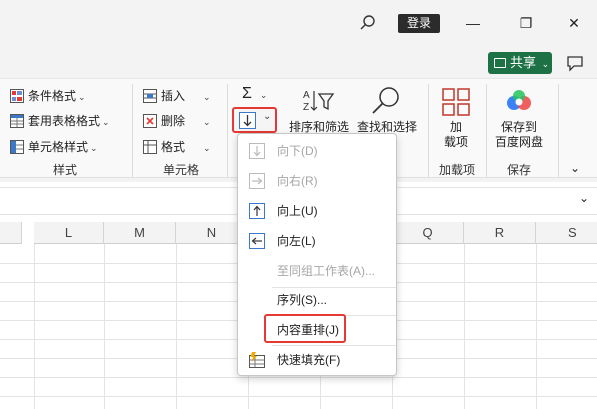 The image size is (597, 409). I want to click on ribbon-collapse-button: ⌄, so click(575, 168).